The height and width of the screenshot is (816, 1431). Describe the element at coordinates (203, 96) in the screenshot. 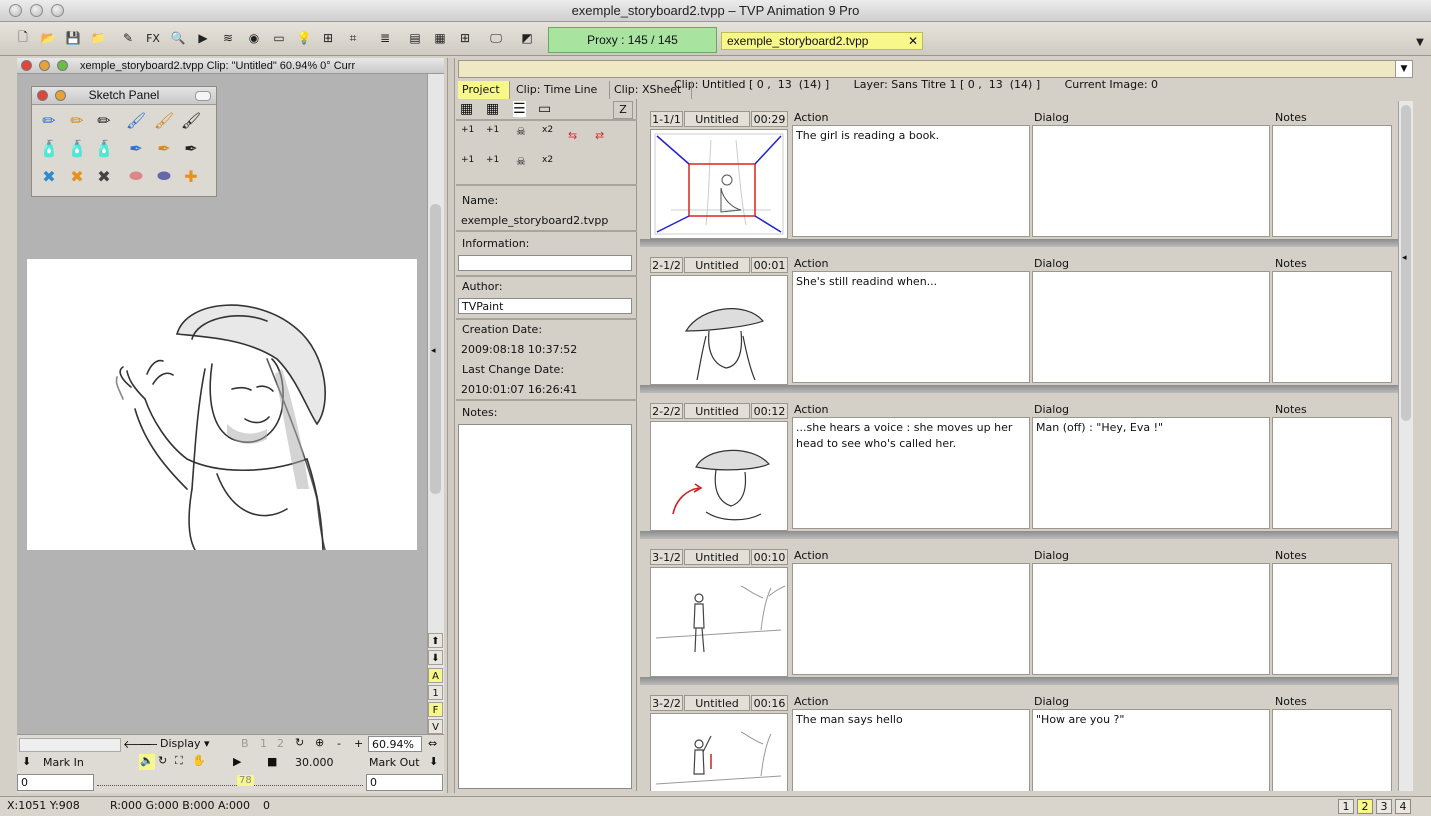

I see `toggle-icon` at that location.